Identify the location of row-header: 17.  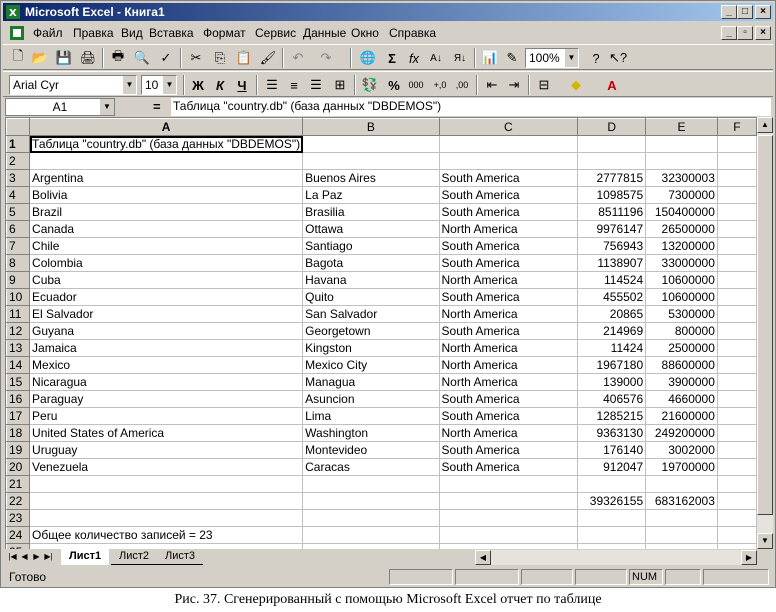
(18, 416).